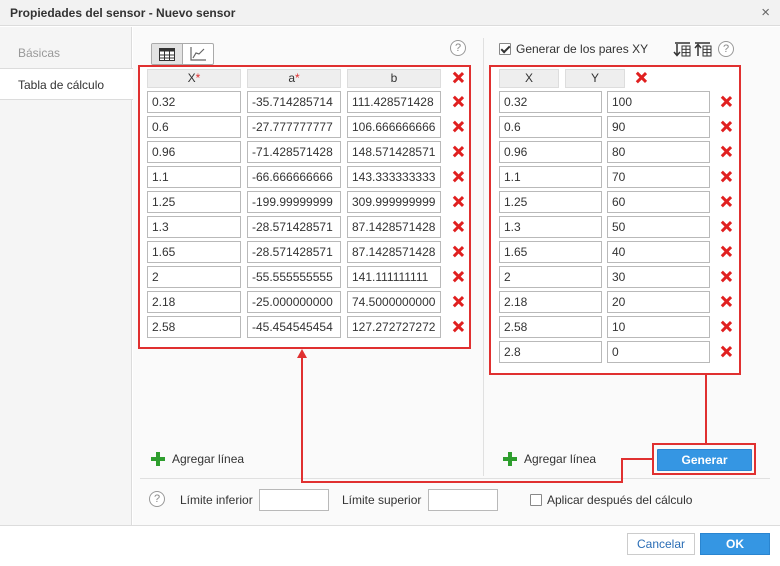 The image size is (780, 566). What do you see at coordinates (167, 54) in the screenshot?
I see `table-view-icon` at bounding box center [167, 54].